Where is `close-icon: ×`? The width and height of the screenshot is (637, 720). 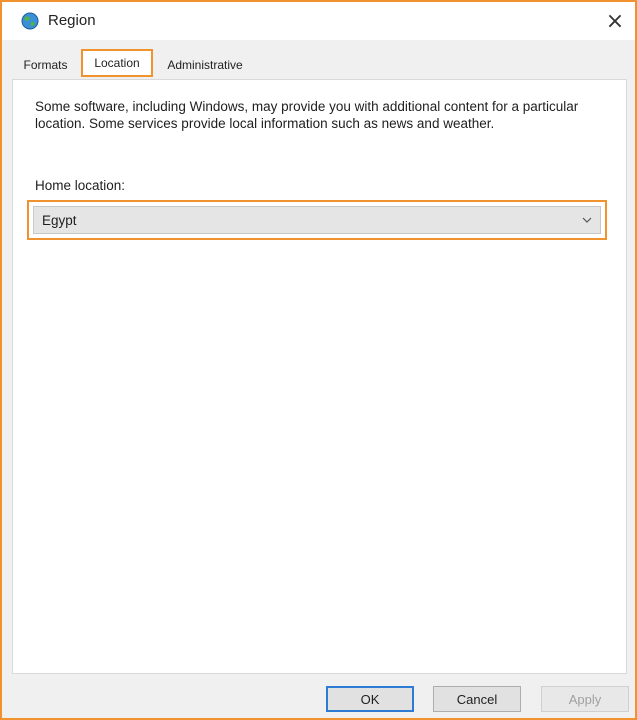
close-icon: × is located at coordinates (615, 21).